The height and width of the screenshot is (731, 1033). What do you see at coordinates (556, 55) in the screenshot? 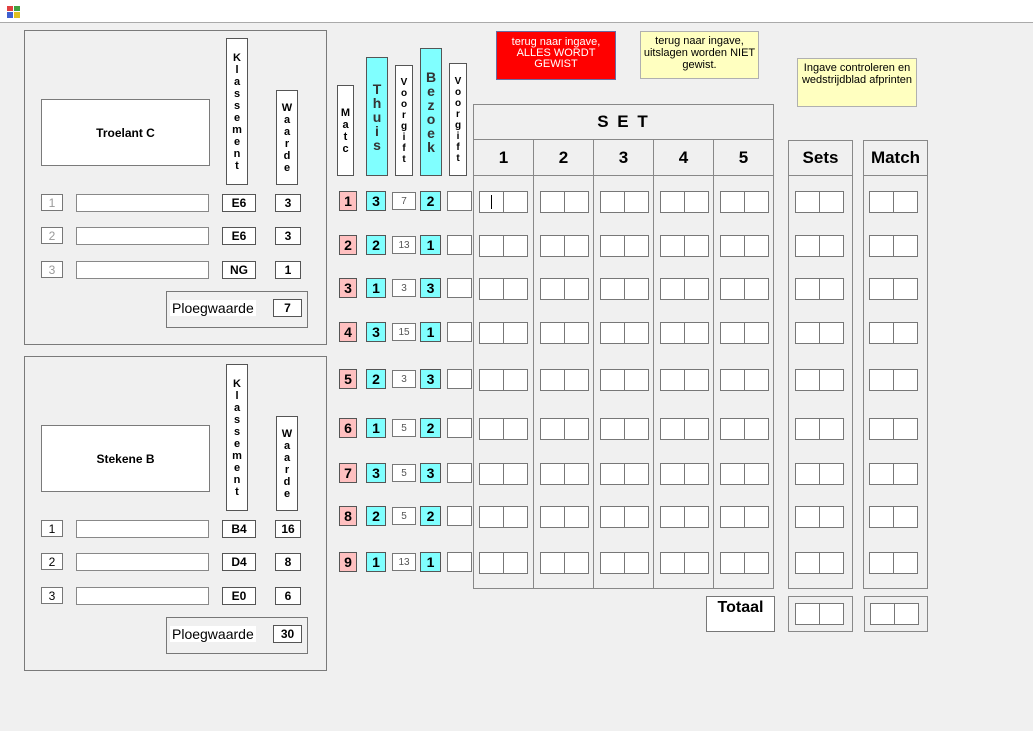
I see `reset-all-button: terug naar ingave, ALLES WORDT GEWIST` at bounding box center [556, 55].